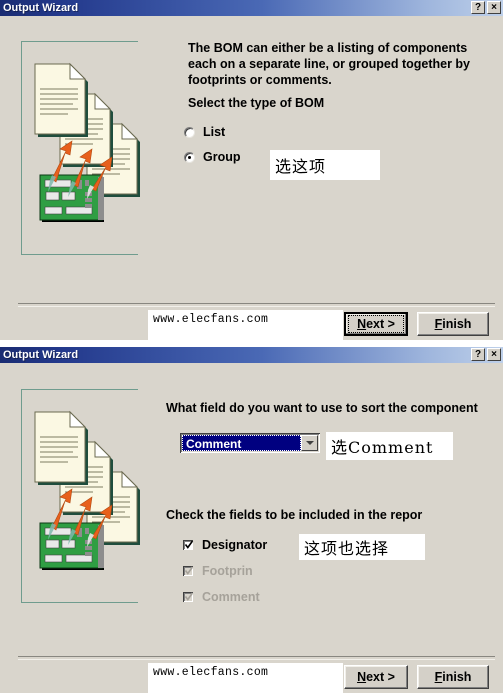 The height and width of the screenshot is (693, 503). I want to click on radio-list-label: List, so click(214, 132).